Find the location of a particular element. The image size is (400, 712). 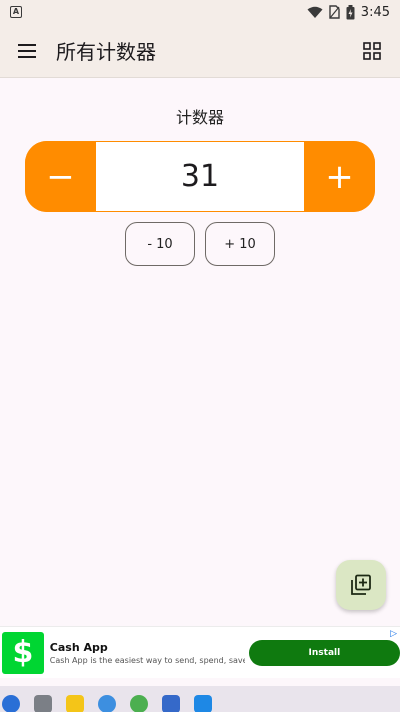

battery-icon is located at coordinates (350, 11).